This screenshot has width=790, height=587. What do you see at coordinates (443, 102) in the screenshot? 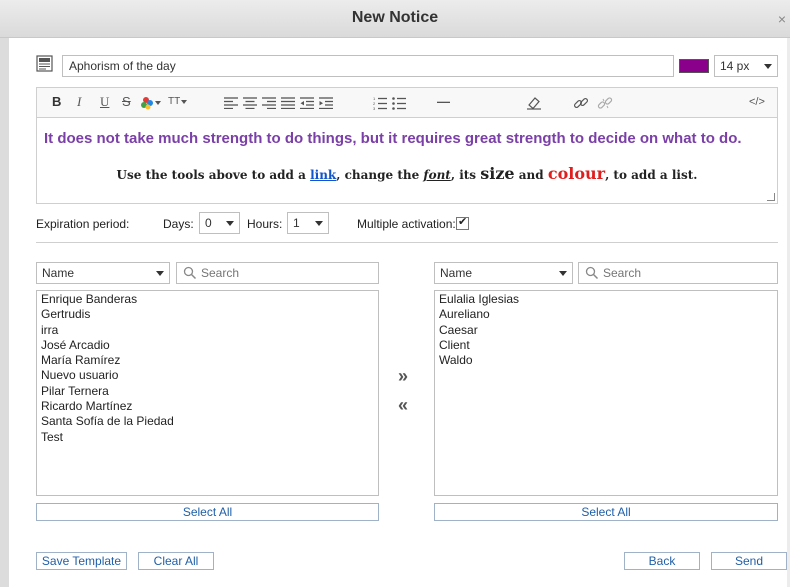
I see `horizontal-rule-button: —` at bounding box center [443, 102].